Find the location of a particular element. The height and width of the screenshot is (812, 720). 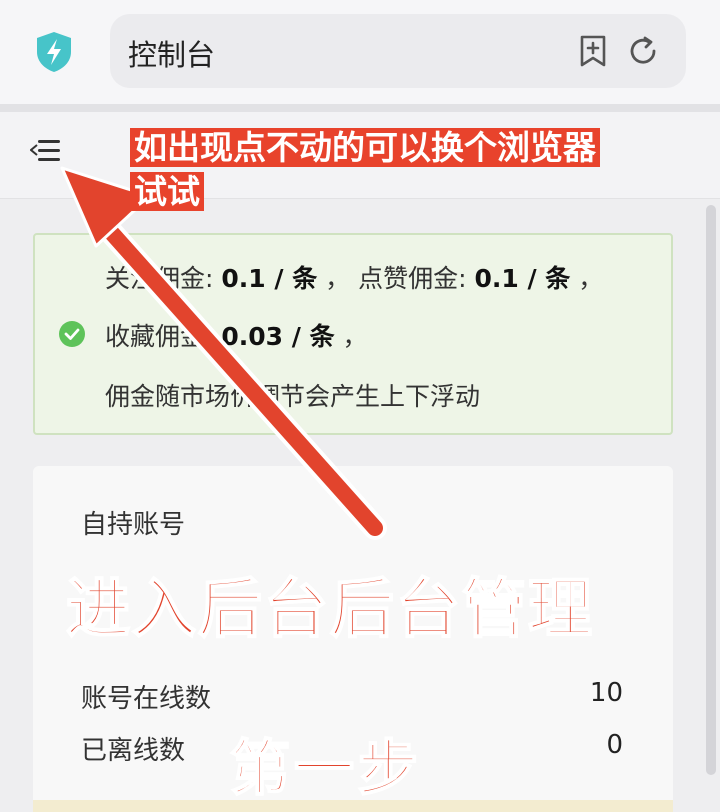

step-one-annotation: 第一步 is located at coordinates (325, 769).